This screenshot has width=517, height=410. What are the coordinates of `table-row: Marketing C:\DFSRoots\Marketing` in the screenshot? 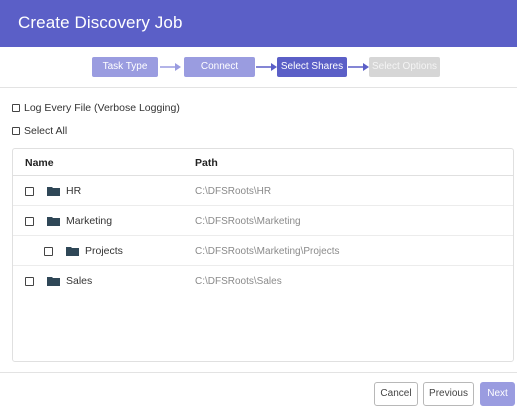 It's located at (263, 221).